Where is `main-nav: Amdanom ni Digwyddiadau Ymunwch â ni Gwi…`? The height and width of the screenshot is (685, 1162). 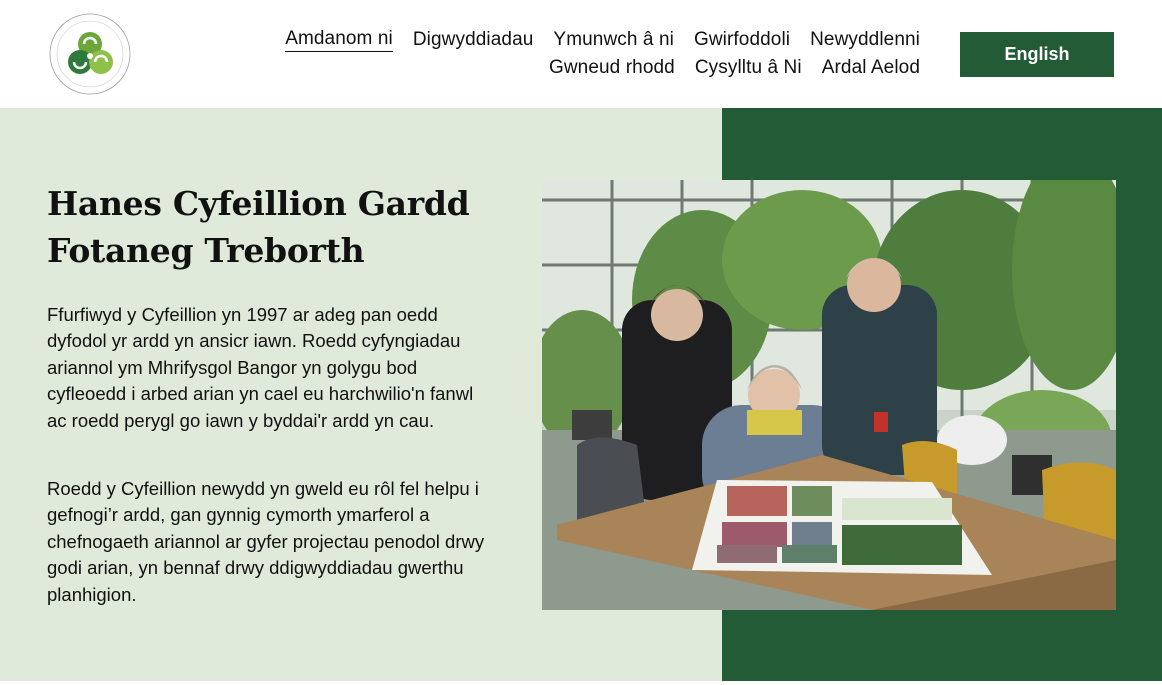
main-nav: Amdanom ni Digwyddiadau Ymunwch â ni Gwi… is located at coordinates (580, 54).